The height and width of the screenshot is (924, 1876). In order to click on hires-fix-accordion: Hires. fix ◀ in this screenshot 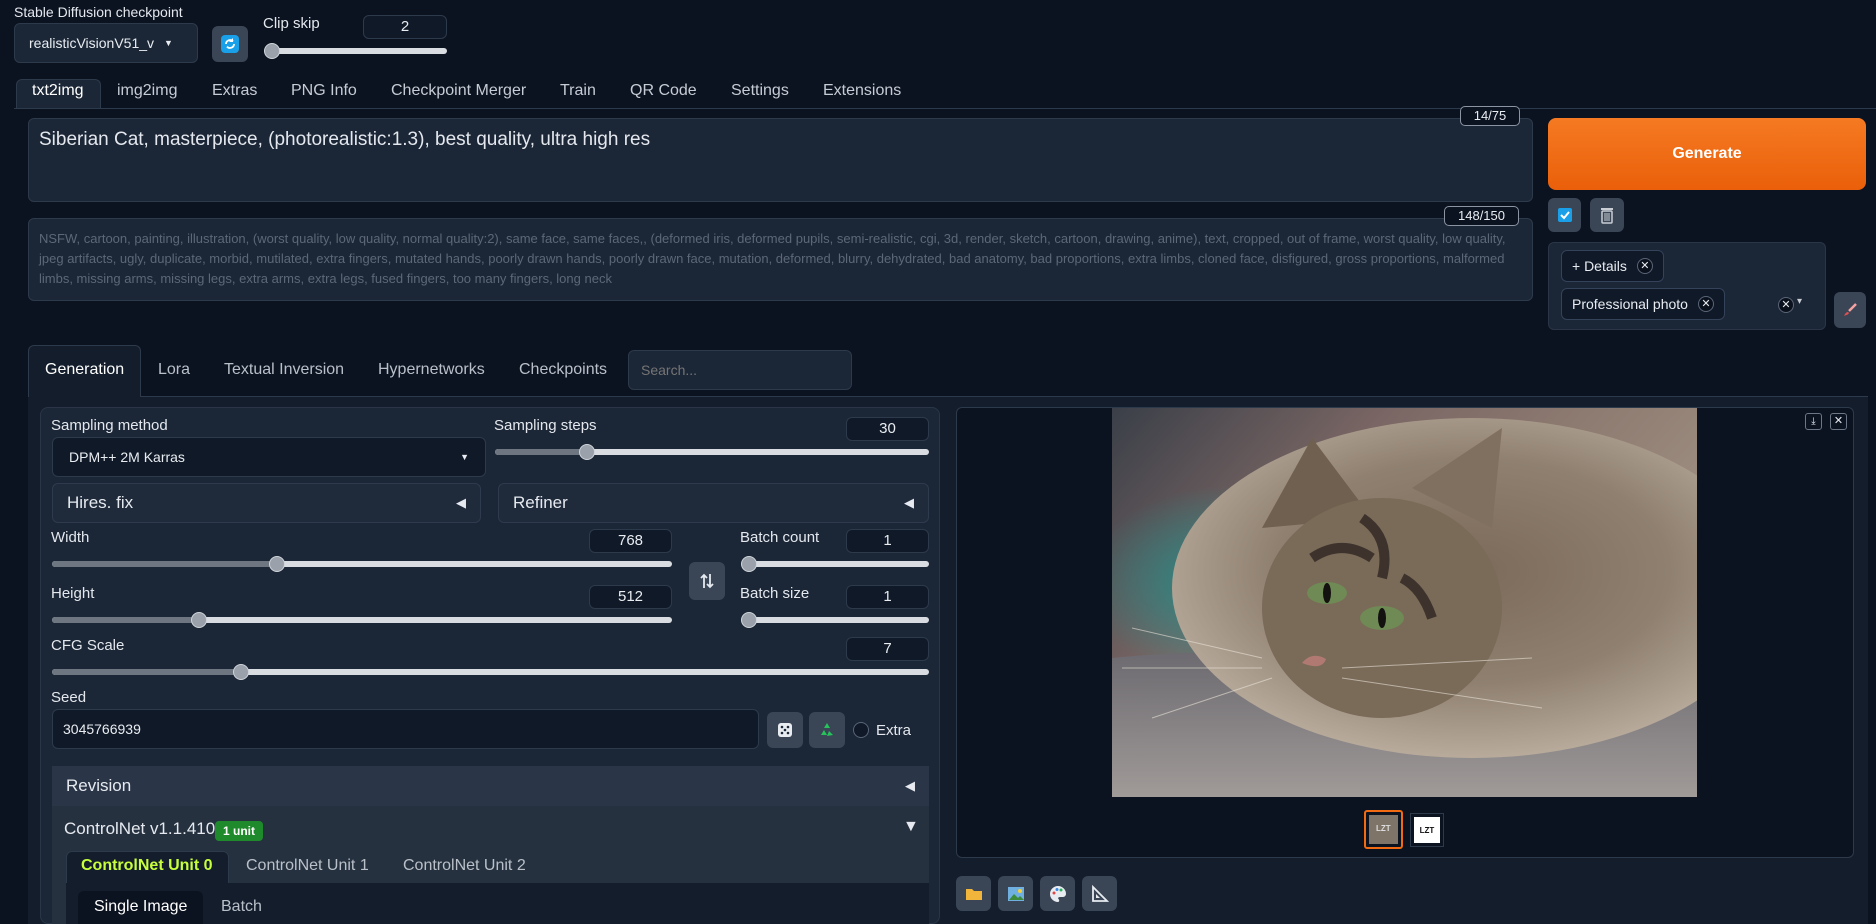, I will do `click(266, 503)`.